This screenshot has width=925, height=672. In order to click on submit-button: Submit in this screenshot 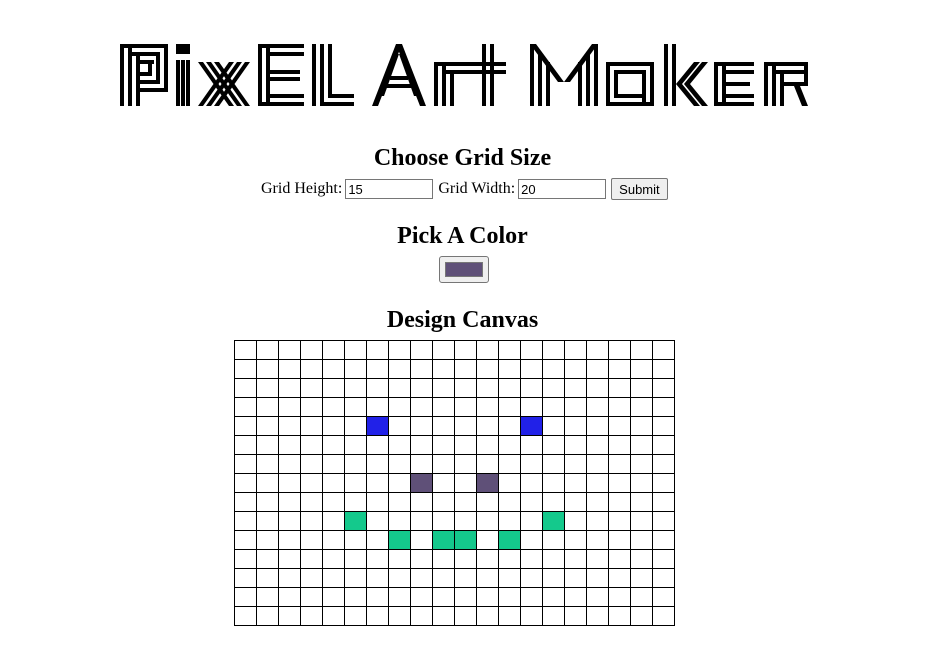, I will do `click(639, 189)`.